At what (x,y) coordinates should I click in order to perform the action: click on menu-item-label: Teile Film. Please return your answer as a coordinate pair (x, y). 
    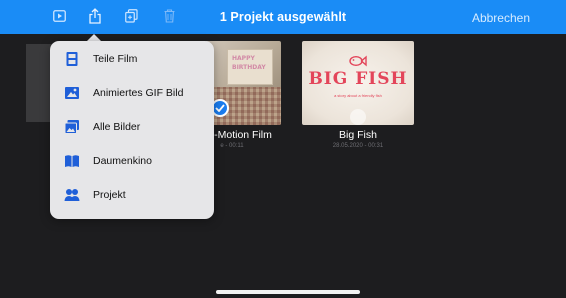
    Looking at the image, I should click on (115, 59).